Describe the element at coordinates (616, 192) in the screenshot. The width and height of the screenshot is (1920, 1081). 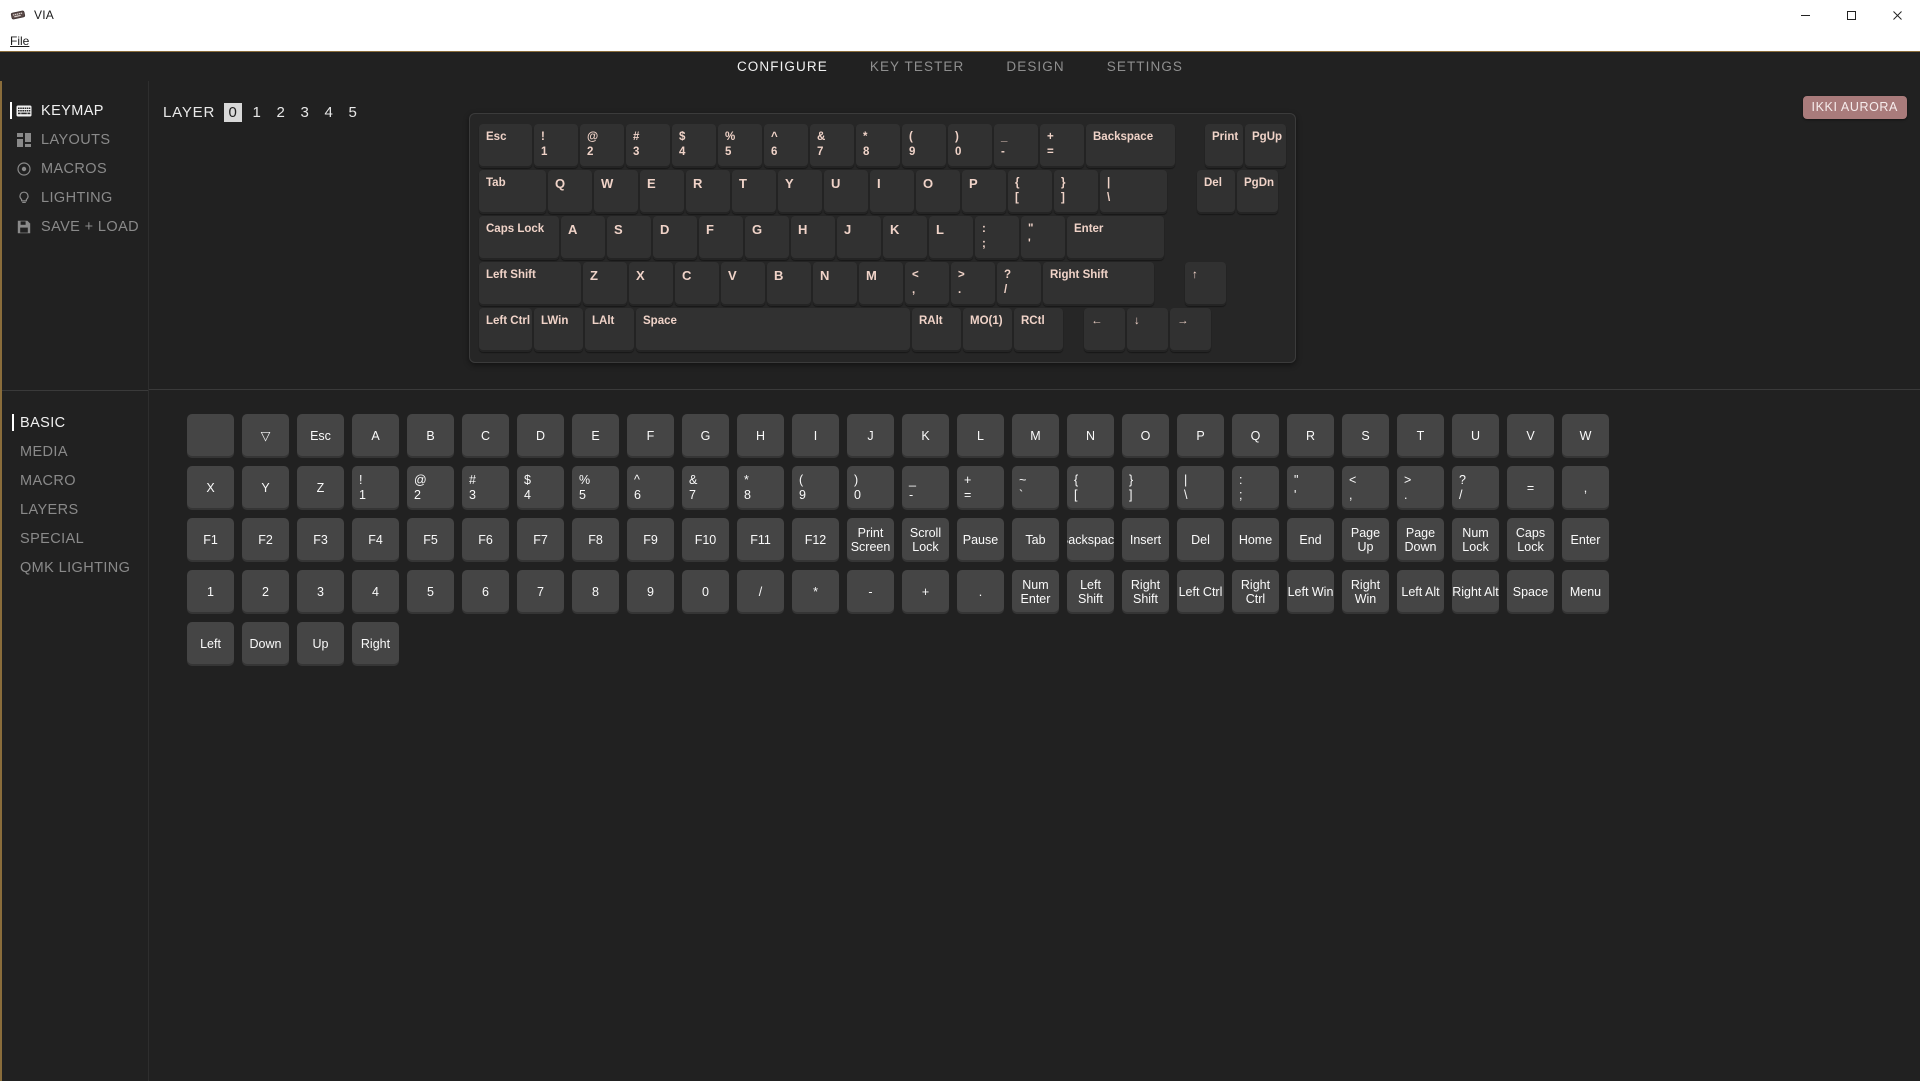
I see `keyboard-key: W` at that location.